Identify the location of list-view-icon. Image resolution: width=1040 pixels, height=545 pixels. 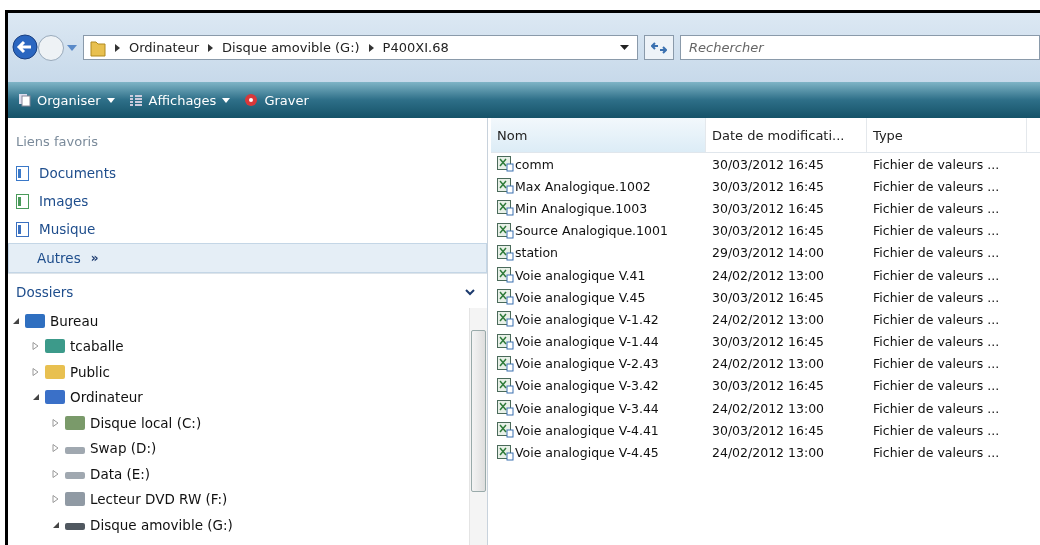
(135, 100).